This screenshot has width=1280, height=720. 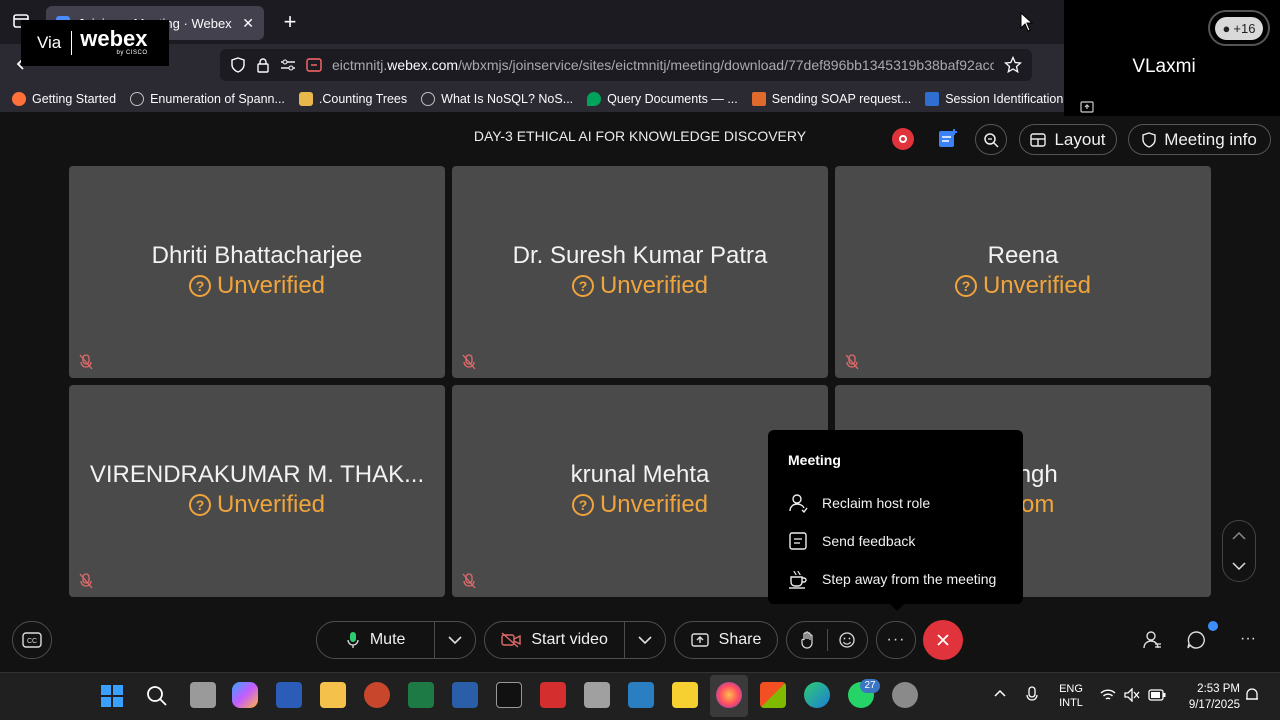 What do you see at coordinates (814, 460) in the screenshot?
I see `menu-title: Meeting` at bounding box center [814, 460].